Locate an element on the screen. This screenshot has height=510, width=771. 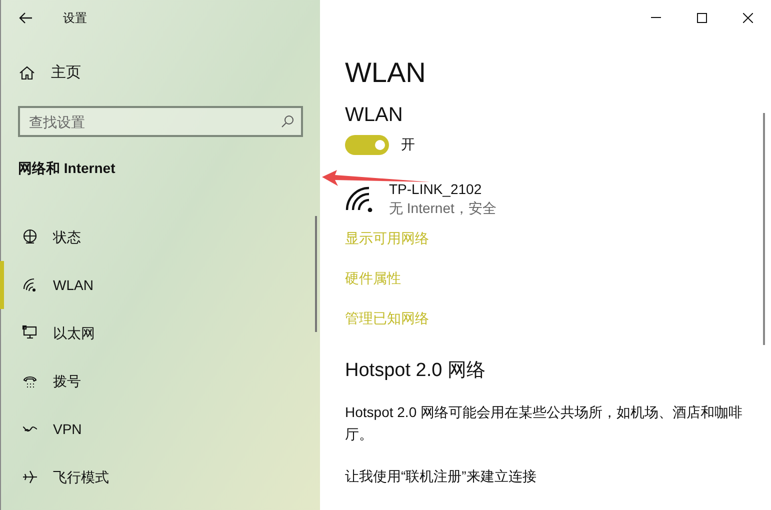
airplane-icon is located at coordinates (30, 477).